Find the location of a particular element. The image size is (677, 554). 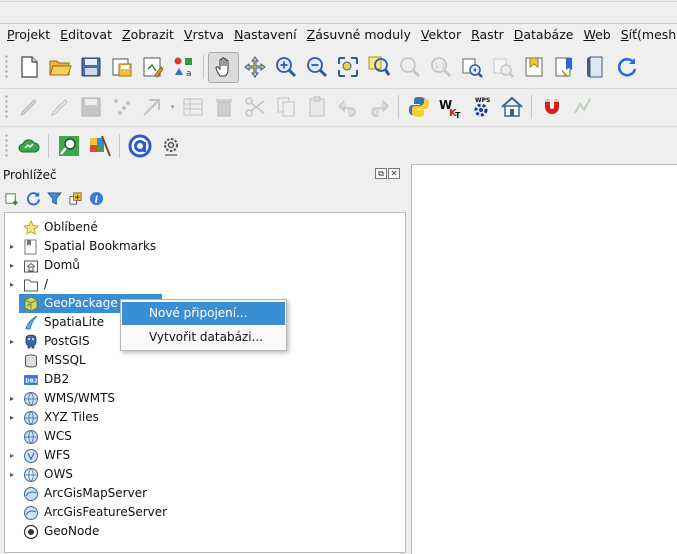

tree-item-wms-wmts: ▸ WMS/WMTS is located at coordinates (205, 398).